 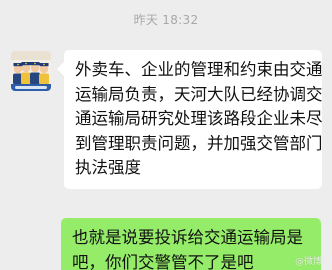 What do you see at coordinates (166, 20) in the screenshot?
I see `chat-timestamp: 昨天 18:32` at bounding box center [166, 20].